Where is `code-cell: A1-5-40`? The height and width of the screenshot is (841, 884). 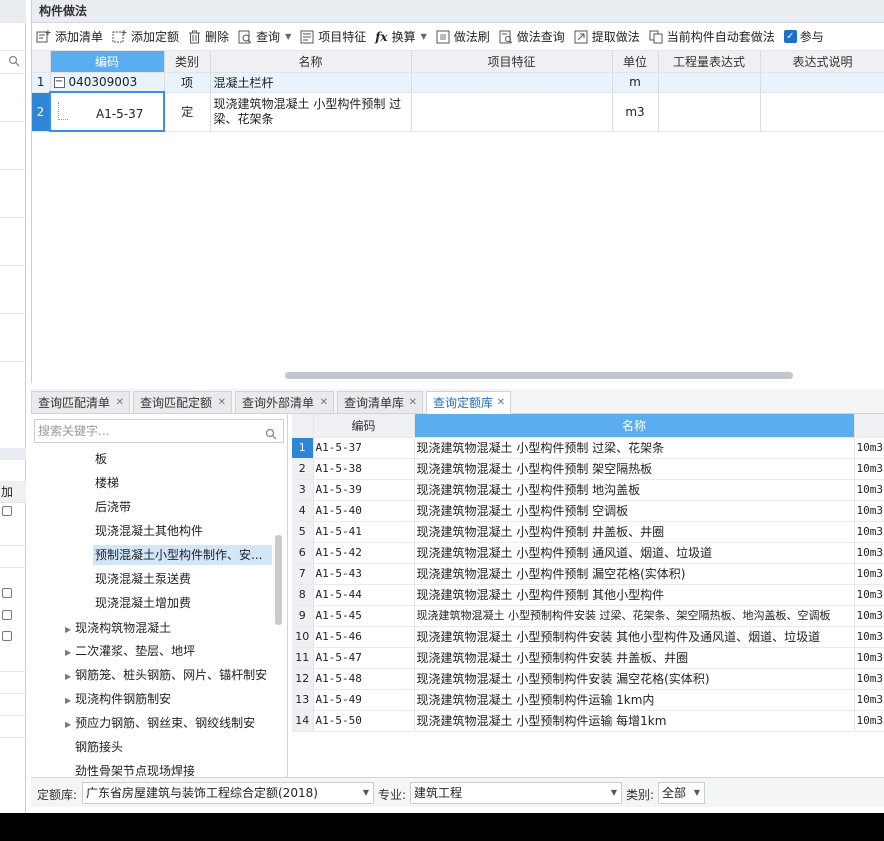
code-cell: A1-5-40 is located at coordinates (364, 511).